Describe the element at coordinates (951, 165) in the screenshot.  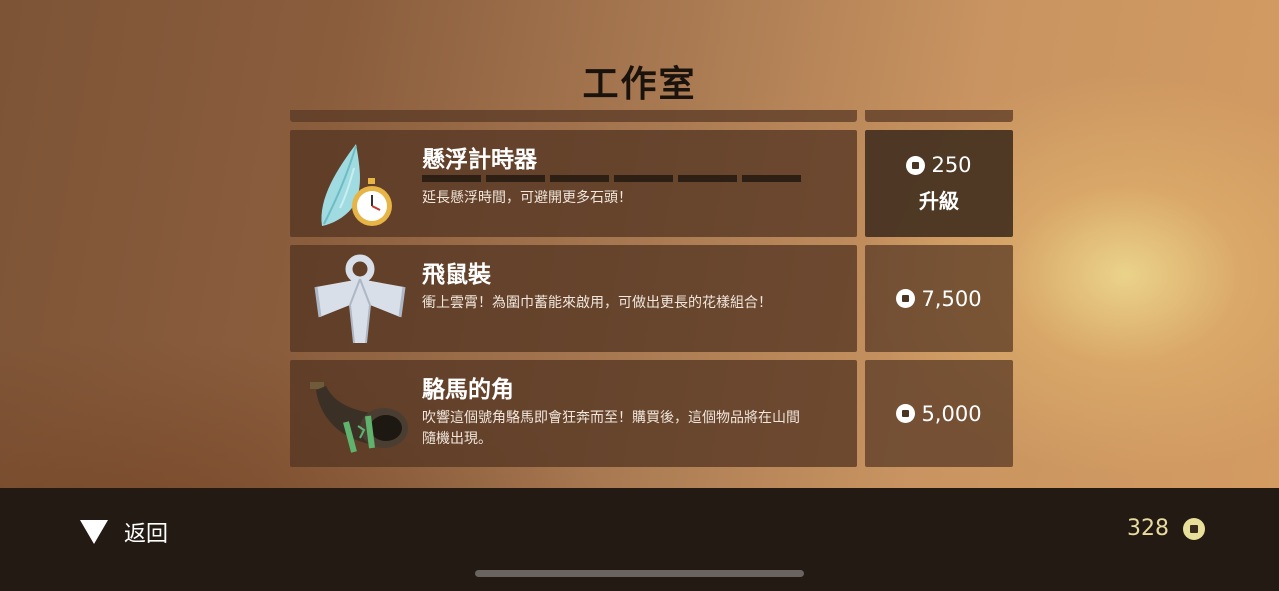
I see `item-price: 250` at that location.